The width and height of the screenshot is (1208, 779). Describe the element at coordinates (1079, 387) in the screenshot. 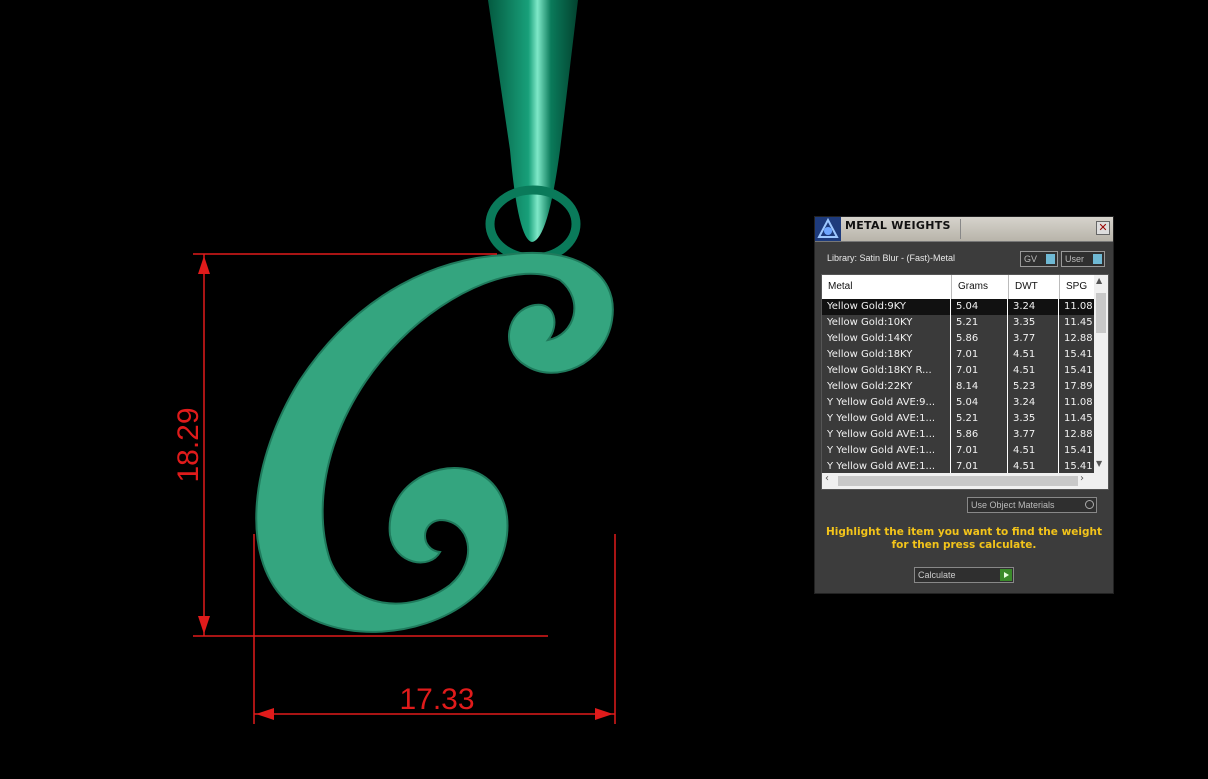

I see `cell-spg: 17.89` at that location.